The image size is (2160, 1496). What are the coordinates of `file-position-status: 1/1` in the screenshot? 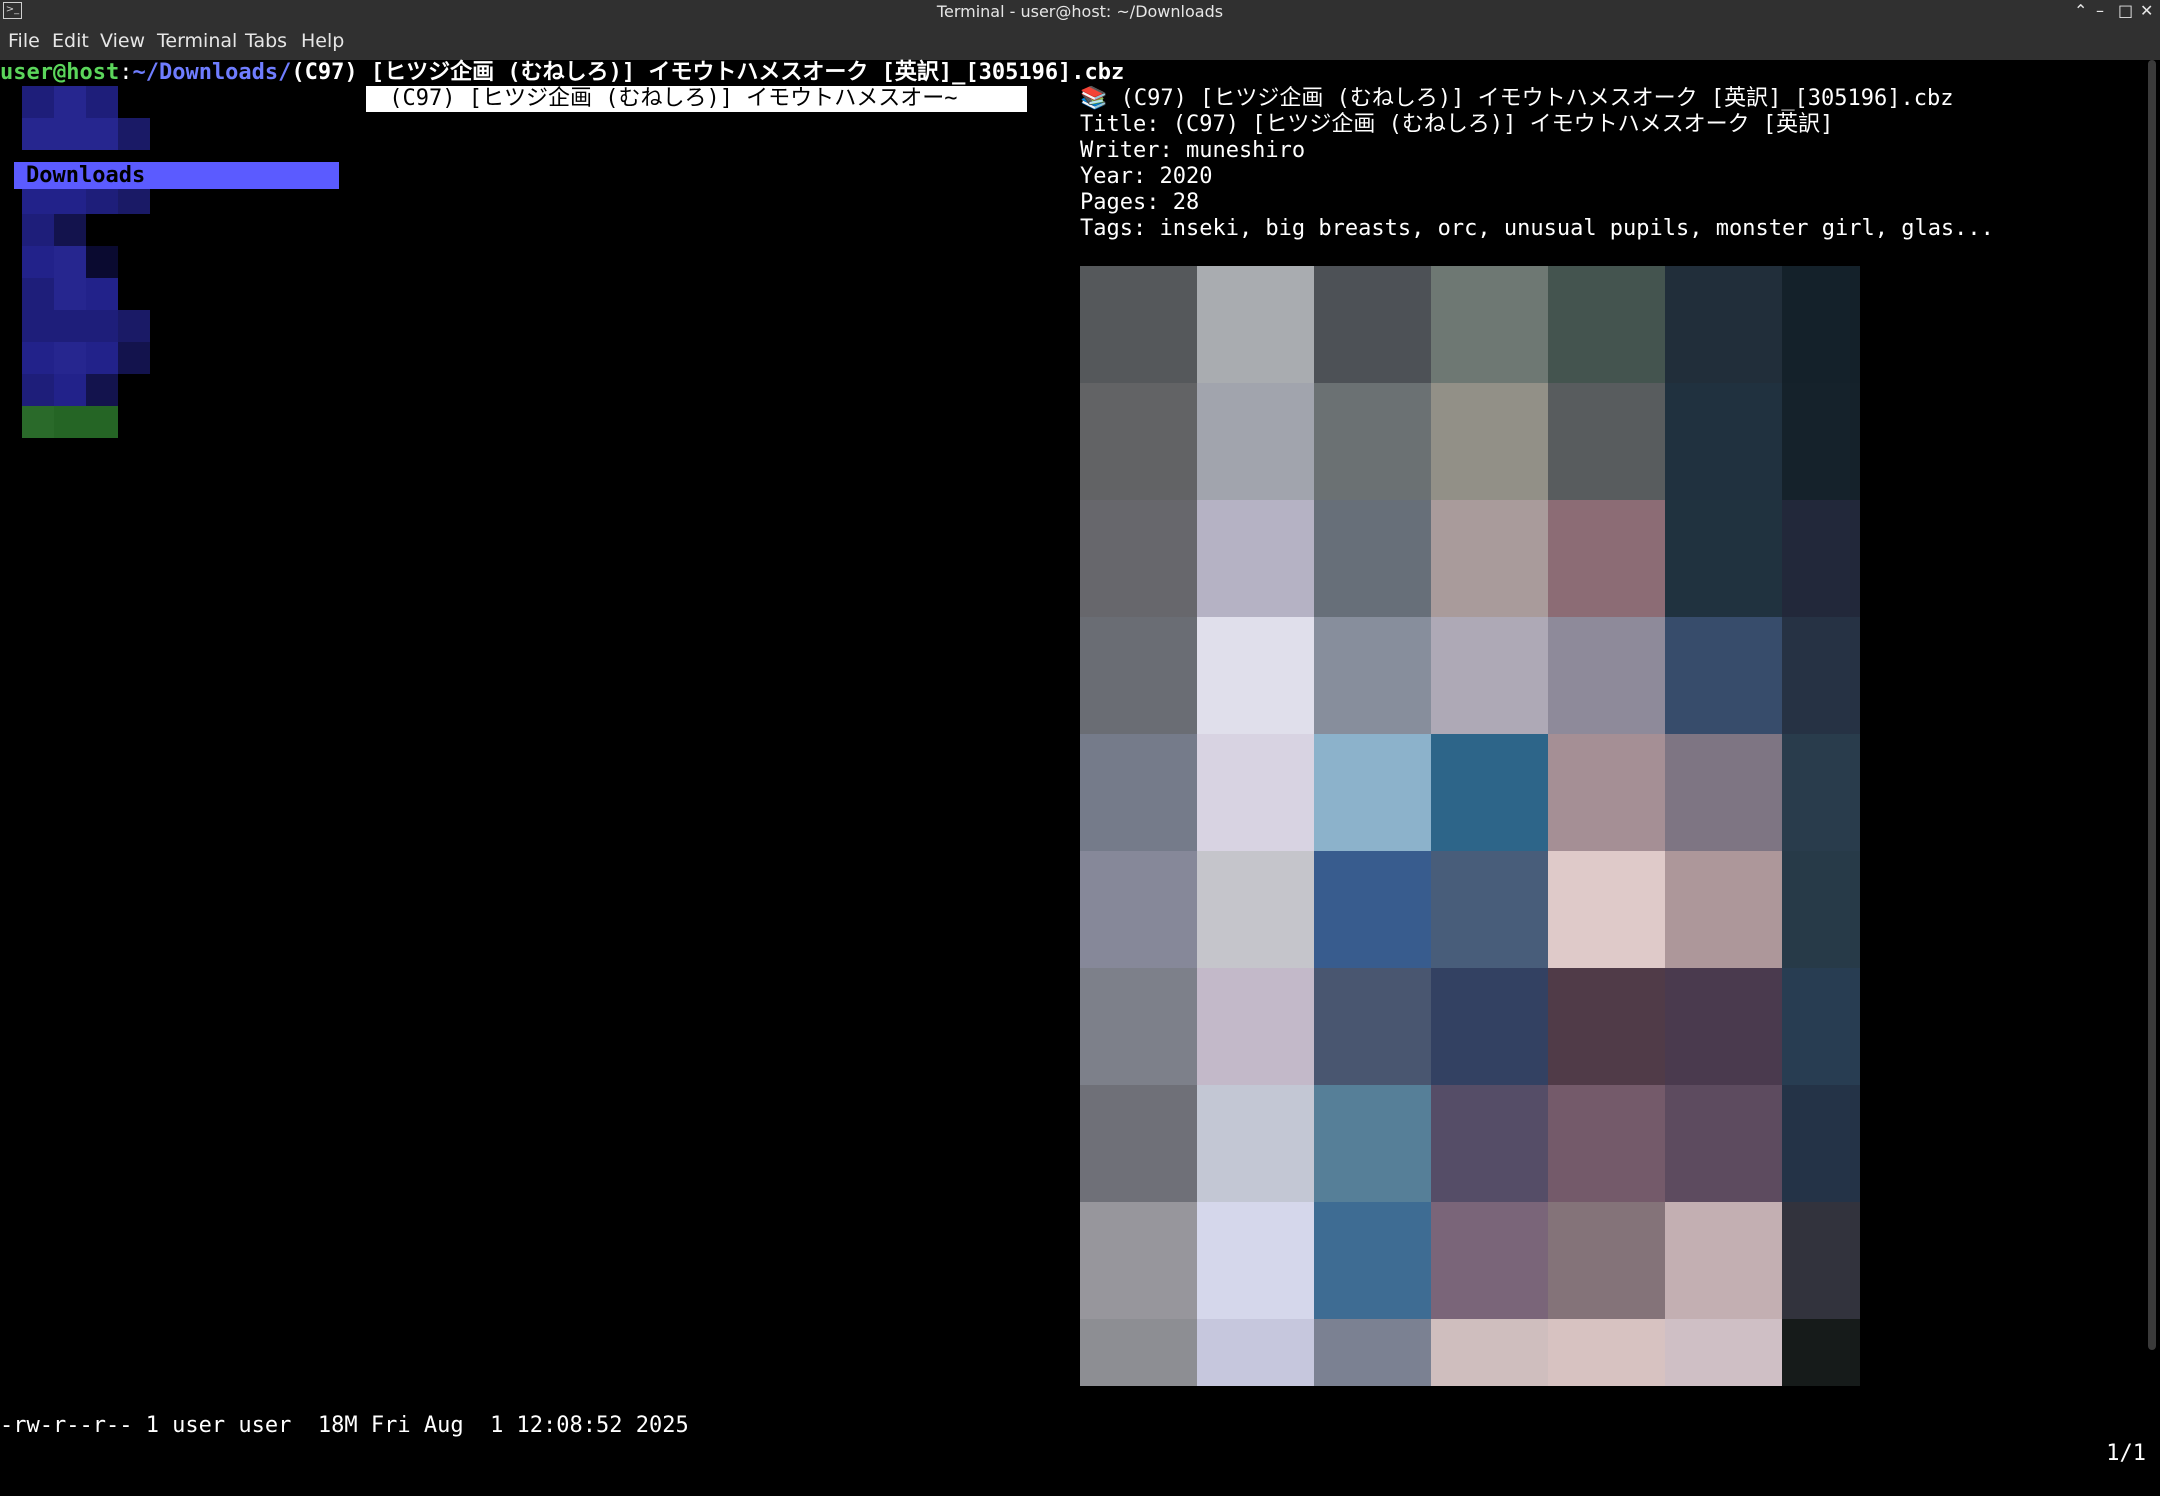 It's located at (2126, 1453).